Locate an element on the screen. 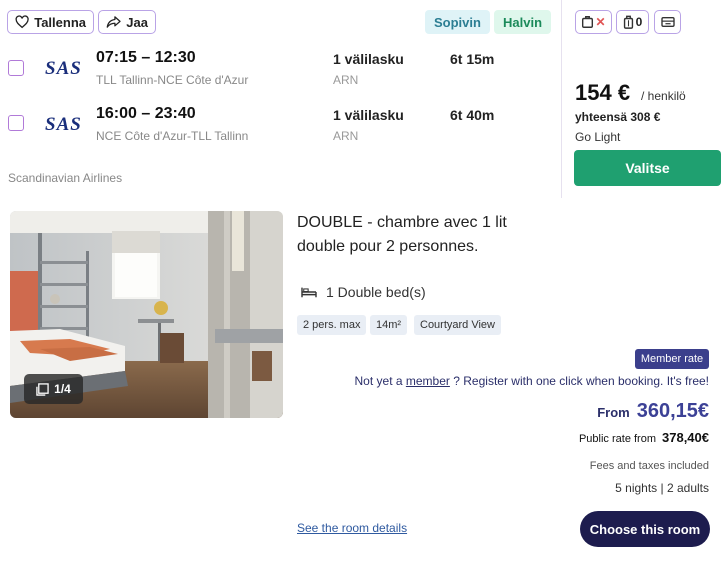 The width and height of the screenshot is (725, 562). share-icon is located at coordinates (113, 22).